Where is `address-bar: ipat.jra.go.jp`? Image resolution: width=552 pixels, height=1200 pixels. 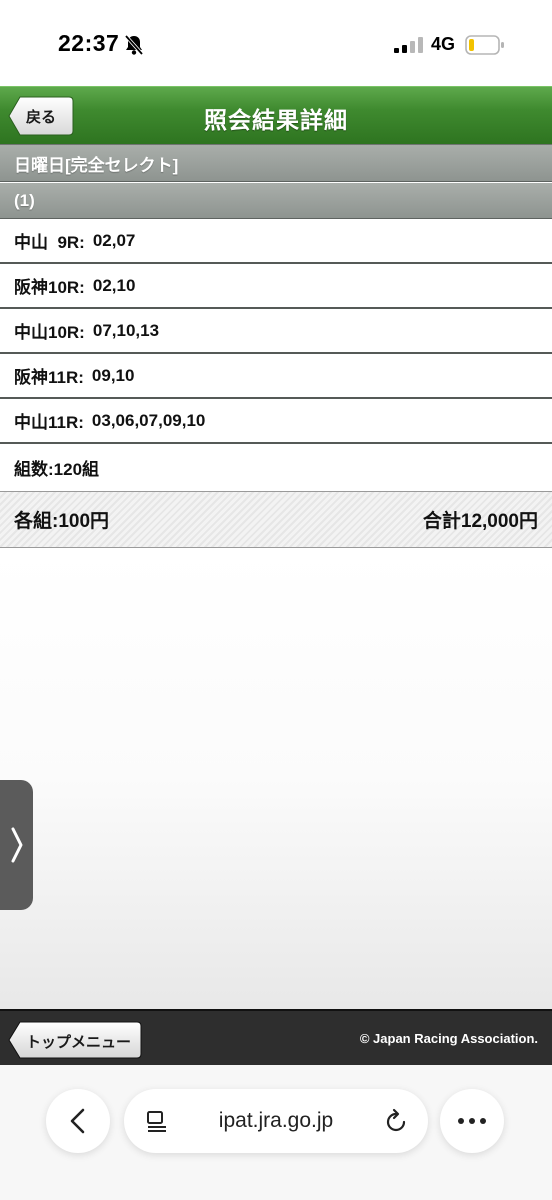
address-bar: ipat.jra.go.jp is located at coordinates (276, 1121).